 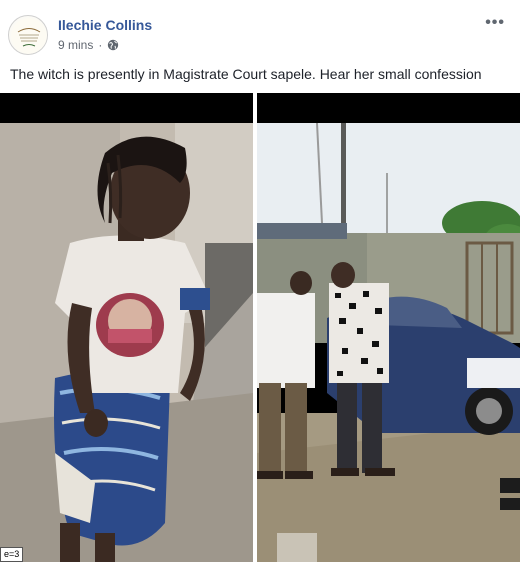 I want to click on author-name-link: Ilechie Collins, so click(x=105, y=25).